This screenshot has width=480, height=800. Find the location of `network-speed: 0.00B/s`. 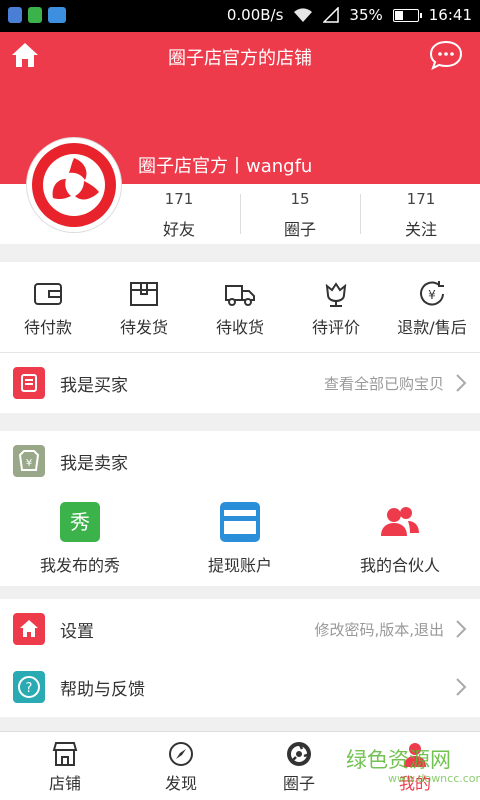

network-speed: 0.00B/s is located at coordinates (255, 15).